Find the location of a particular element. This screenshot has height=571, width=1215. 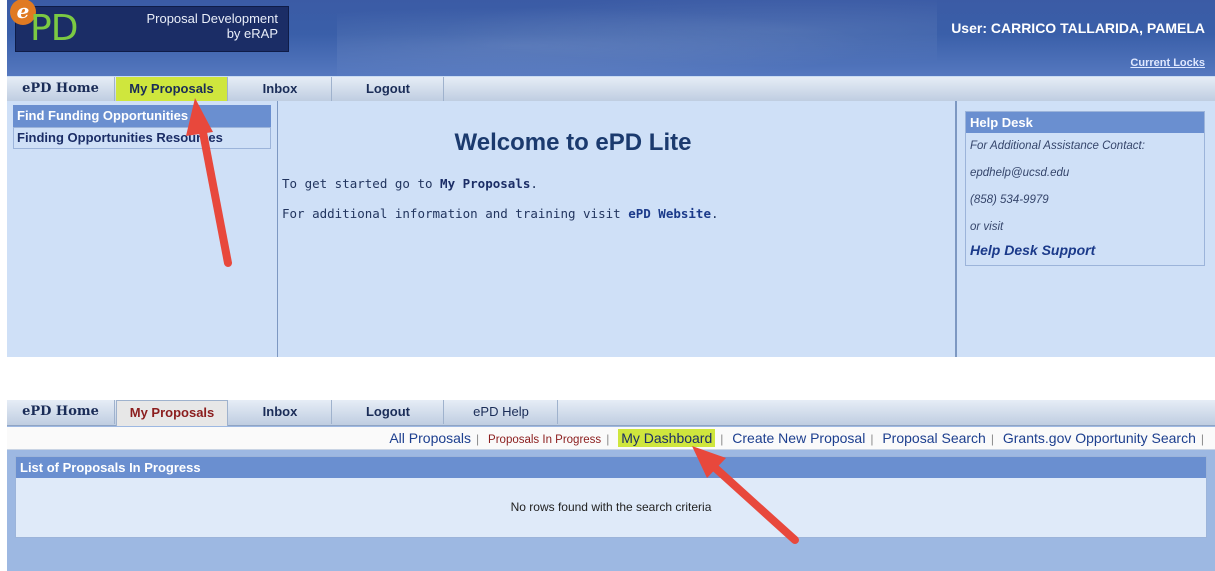

my-proposals-text-link: My Proposals is located at coordinates (485, 183).